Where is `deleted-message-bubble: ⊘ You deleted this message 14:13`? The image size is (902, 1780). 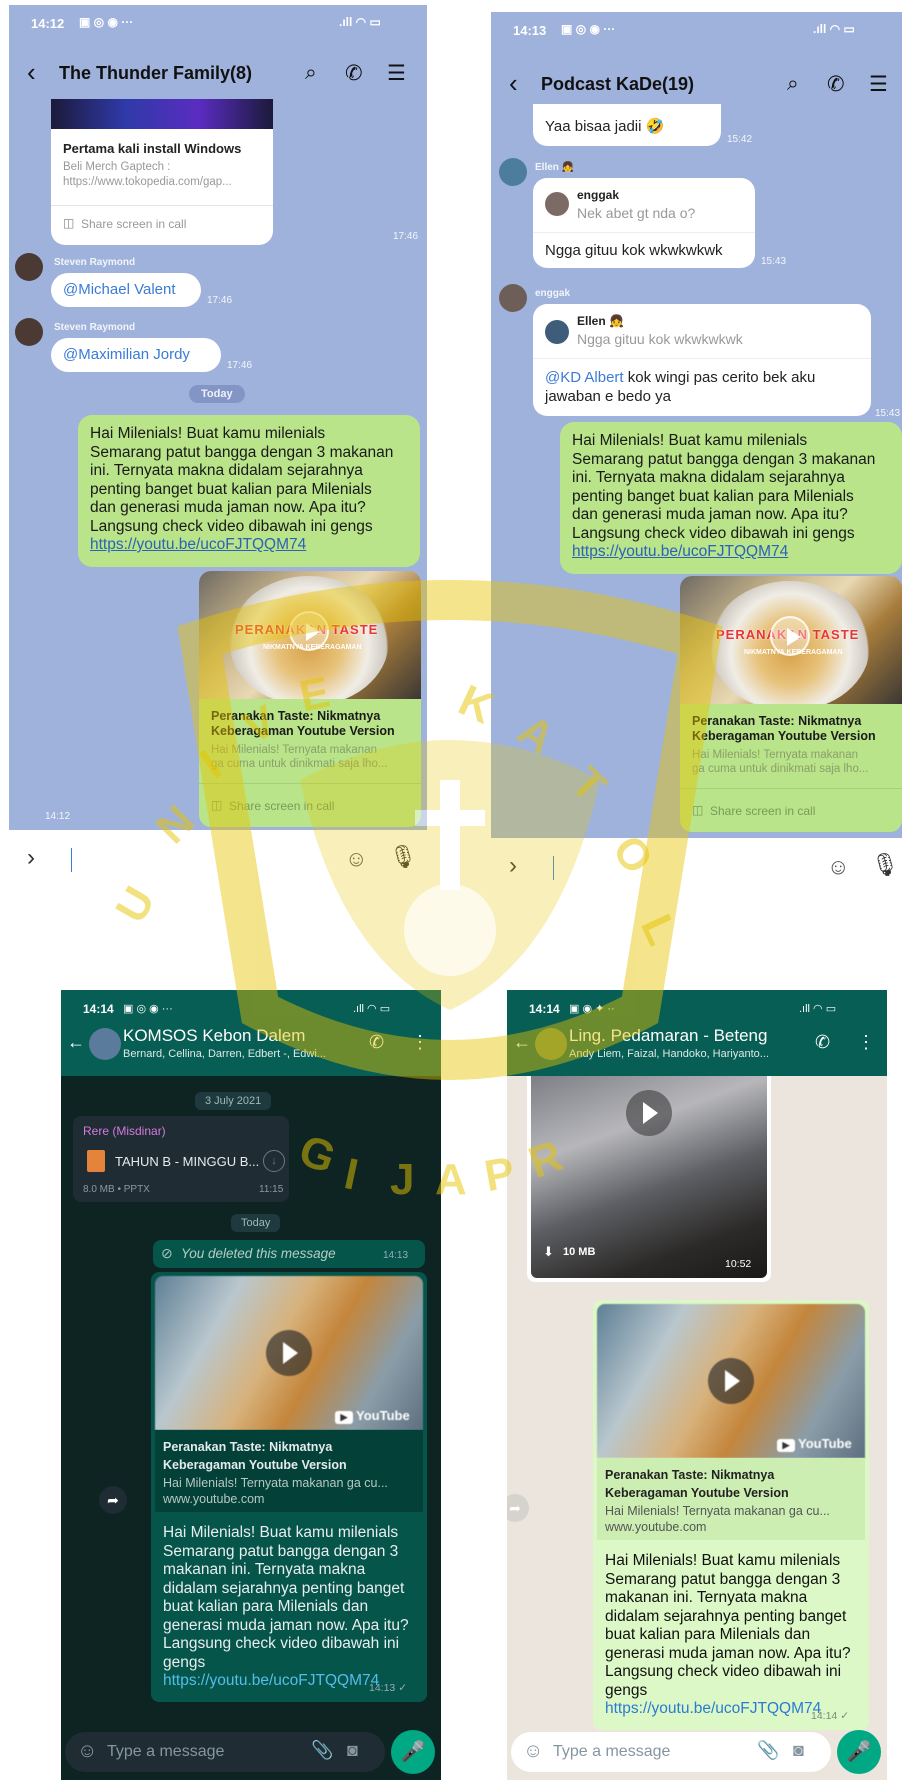 deleted-message-bubble: ⊘ You deleted this message 14:13 is located at coordinates (289, 1254).